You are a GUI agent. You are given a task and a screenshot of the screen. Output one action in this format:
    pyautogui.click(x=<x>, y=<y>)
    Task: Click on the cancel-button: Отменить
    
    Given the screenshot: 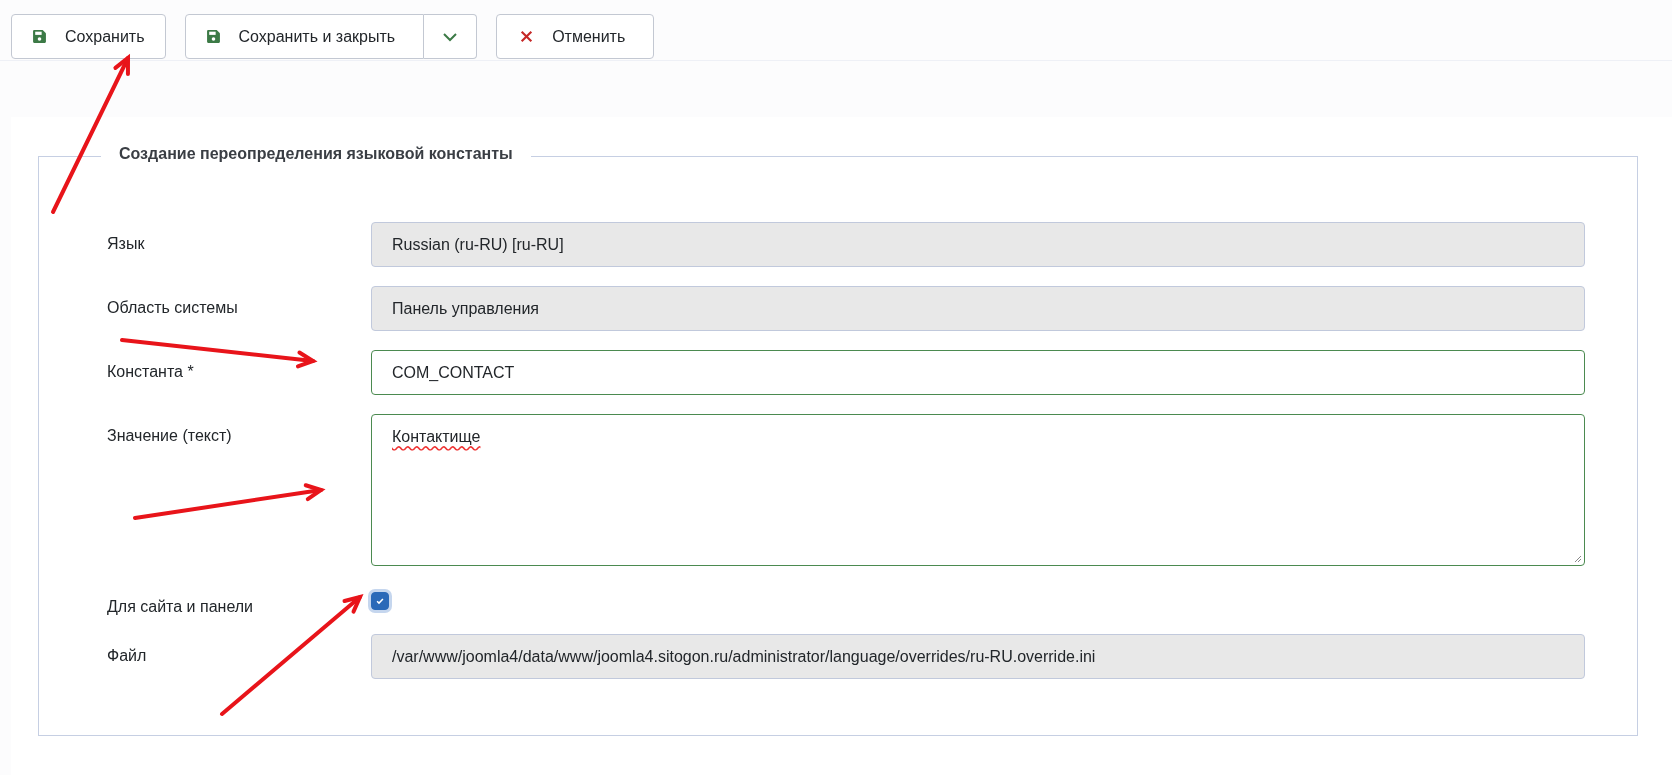 What is the action you would take?
    pyautogui.click(x=575, y=36)
    